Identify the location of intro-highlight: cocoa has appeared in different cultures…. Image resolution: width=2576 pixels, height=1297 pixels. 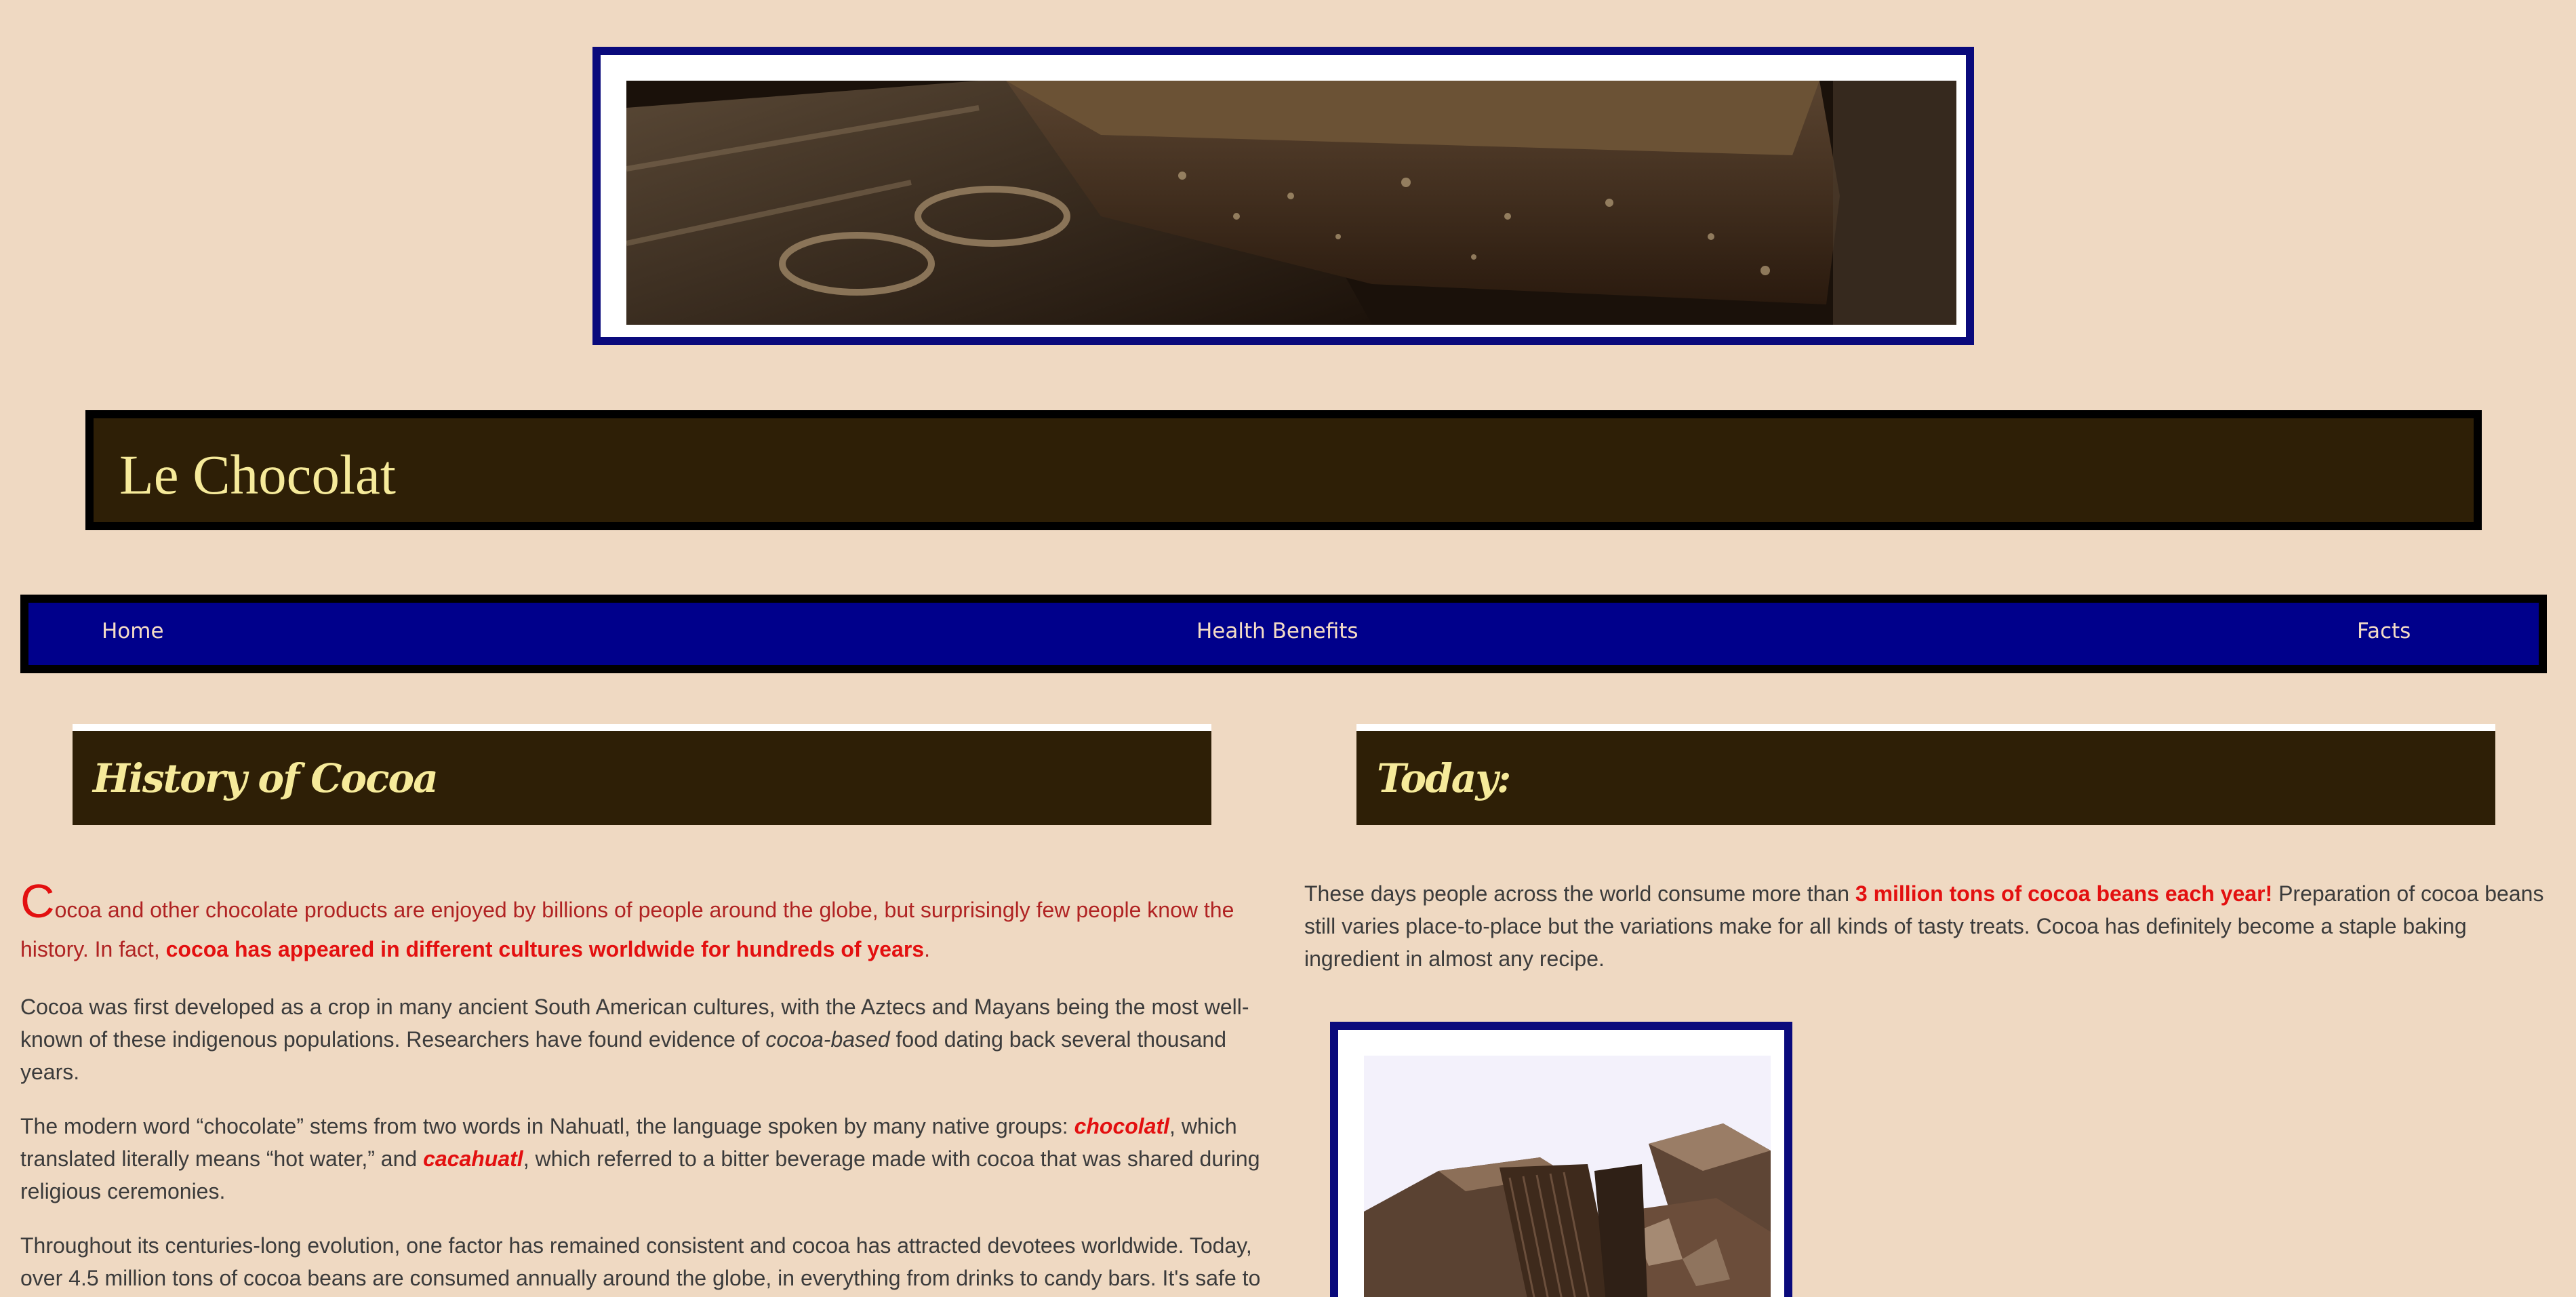
(545, 949).